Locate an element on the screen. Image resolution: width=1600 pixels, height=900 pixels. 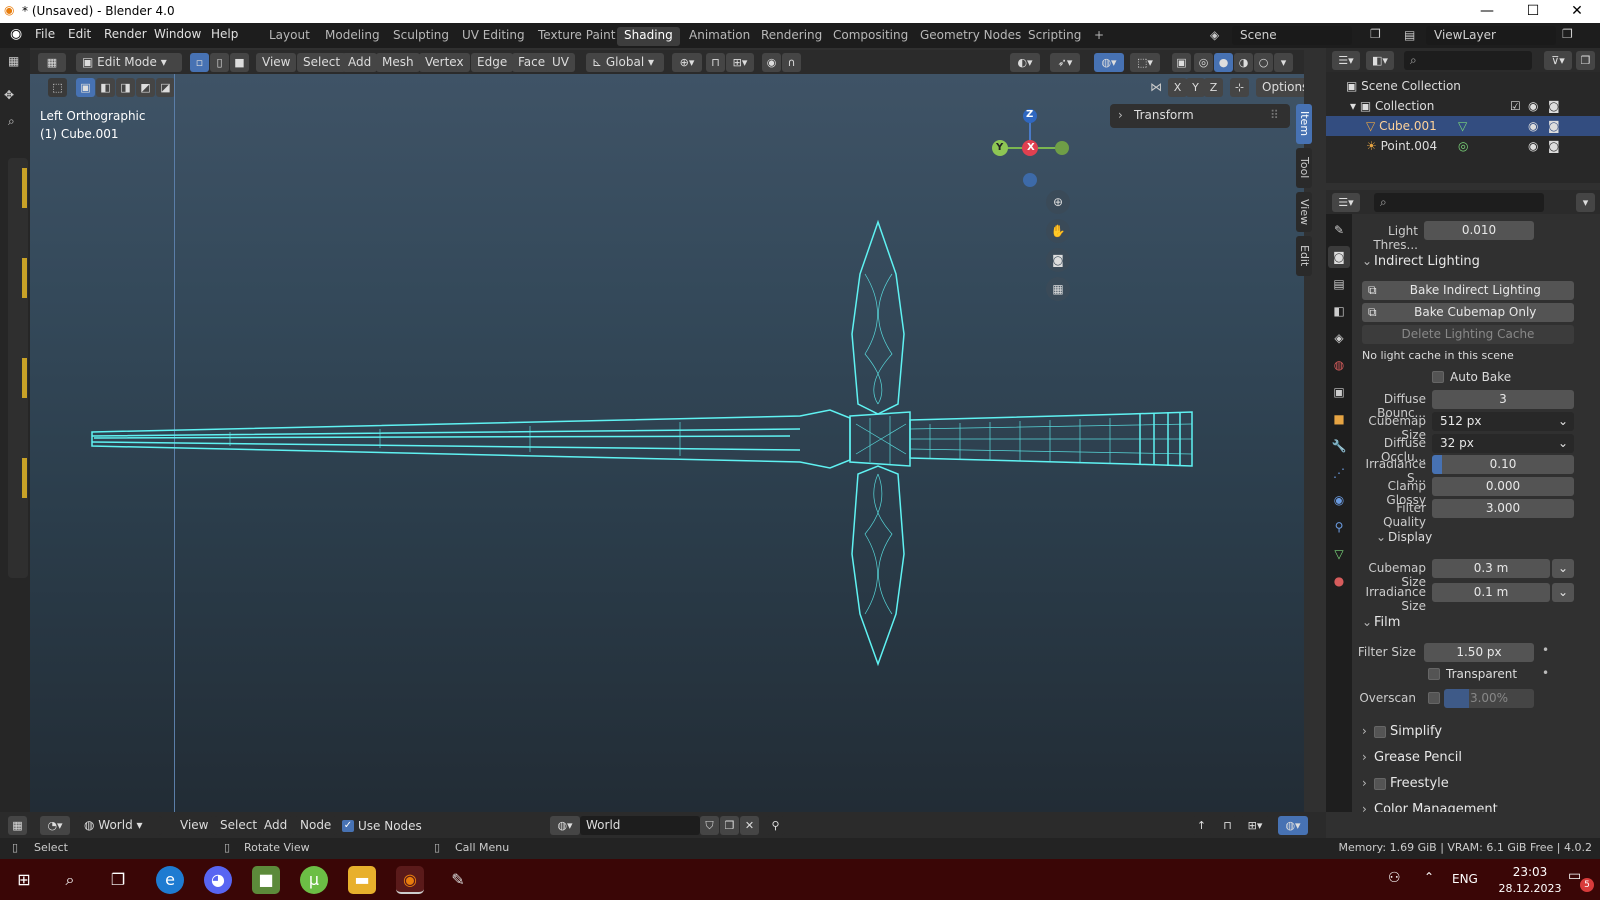
display-subpanel-title: Display is located at coordinates (1410, 537).